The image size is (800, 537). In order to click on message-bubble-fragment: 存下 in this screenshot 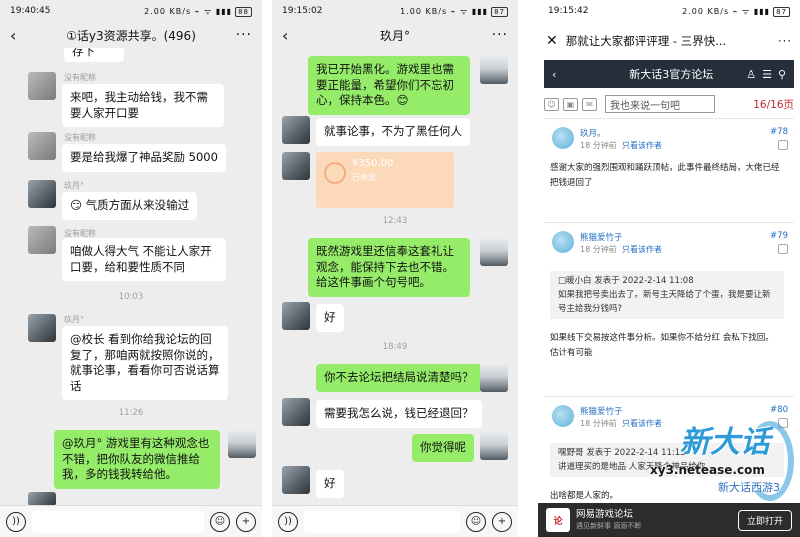, I will do `click(94, 55)`.